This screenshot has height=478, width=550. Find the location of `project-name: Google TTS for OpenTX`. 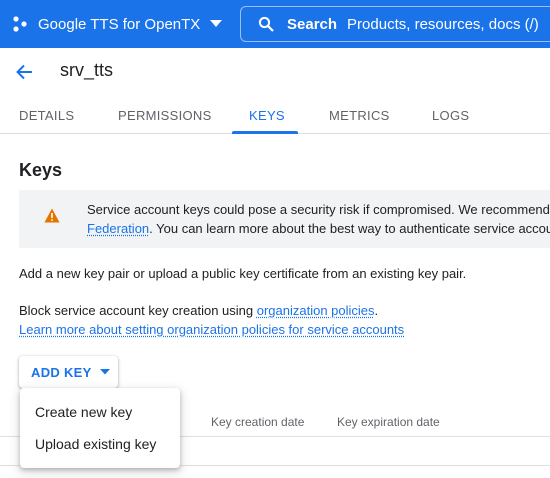

project-name: Google TTS for OpenTX is located at coordinates (119, 24).